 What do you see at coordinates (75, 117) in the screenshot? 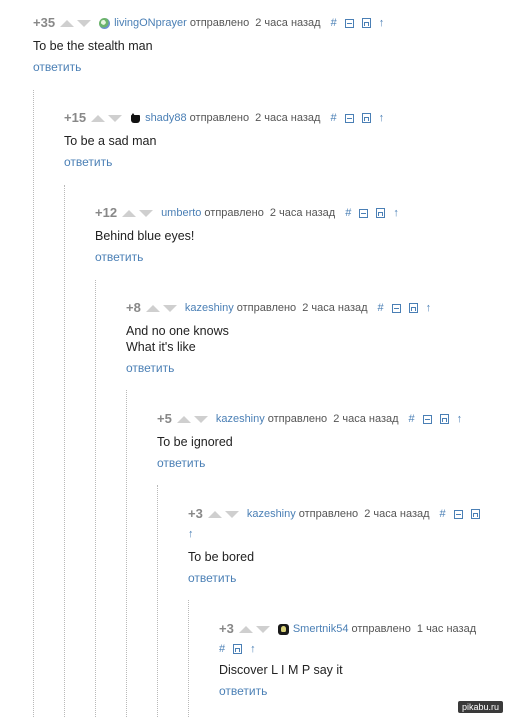
I see `comment-rating: +15` at bounding box center [75, 117].